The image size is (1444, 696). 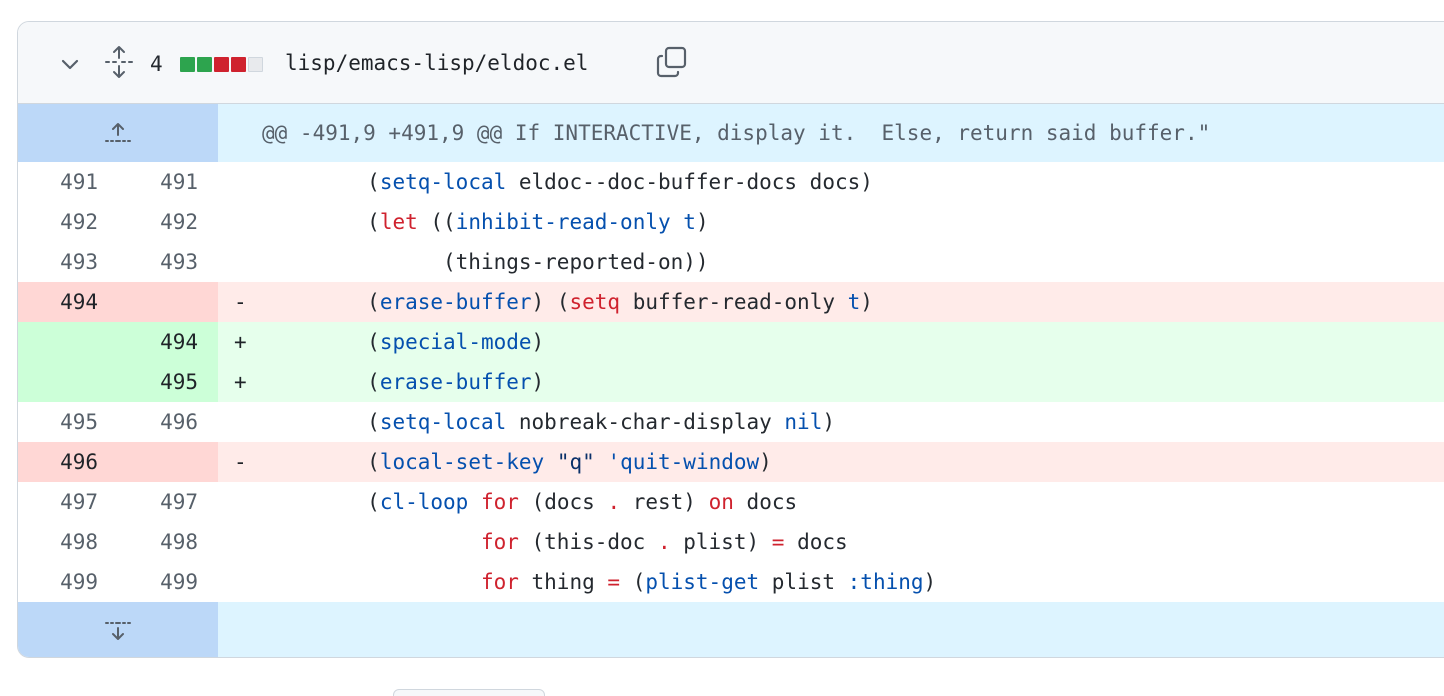 What do you see at coordinates (168, 542) in the screenshot?
I see `new-line-number: 498` at bounding box center [168, 542].